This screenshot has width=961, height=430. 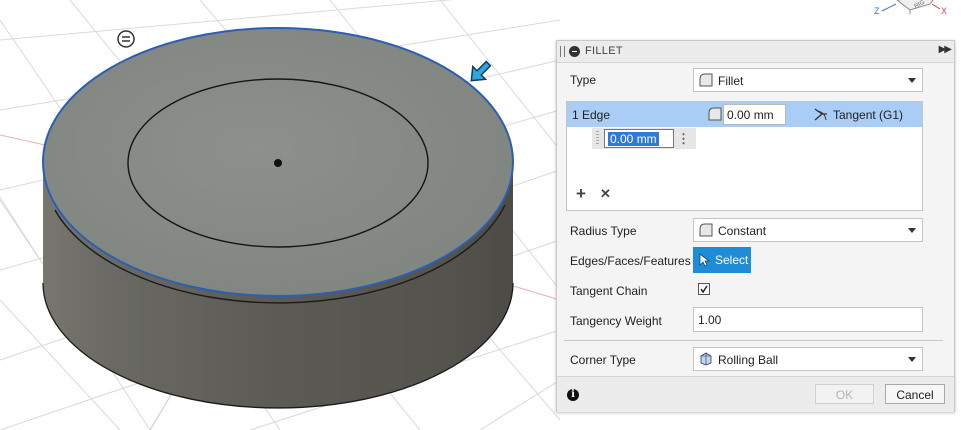 What do you see at coordinates (755, 52) in the screenshot?
I see `dialog-header: FILLET ▶▶` at bounding box center [755, 52].